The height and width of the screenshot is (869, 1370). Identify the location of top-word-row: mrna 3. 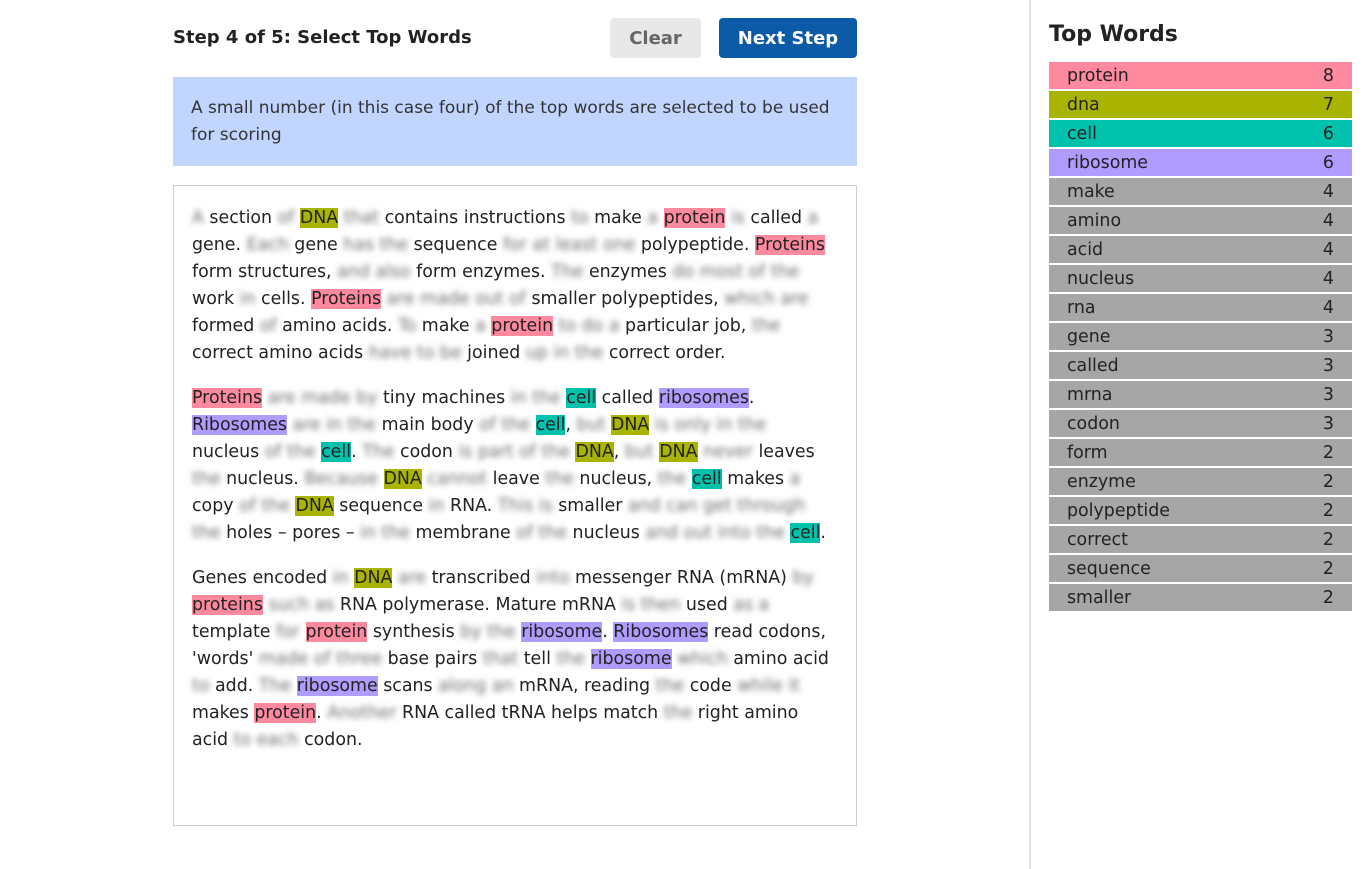
(1200, 394).